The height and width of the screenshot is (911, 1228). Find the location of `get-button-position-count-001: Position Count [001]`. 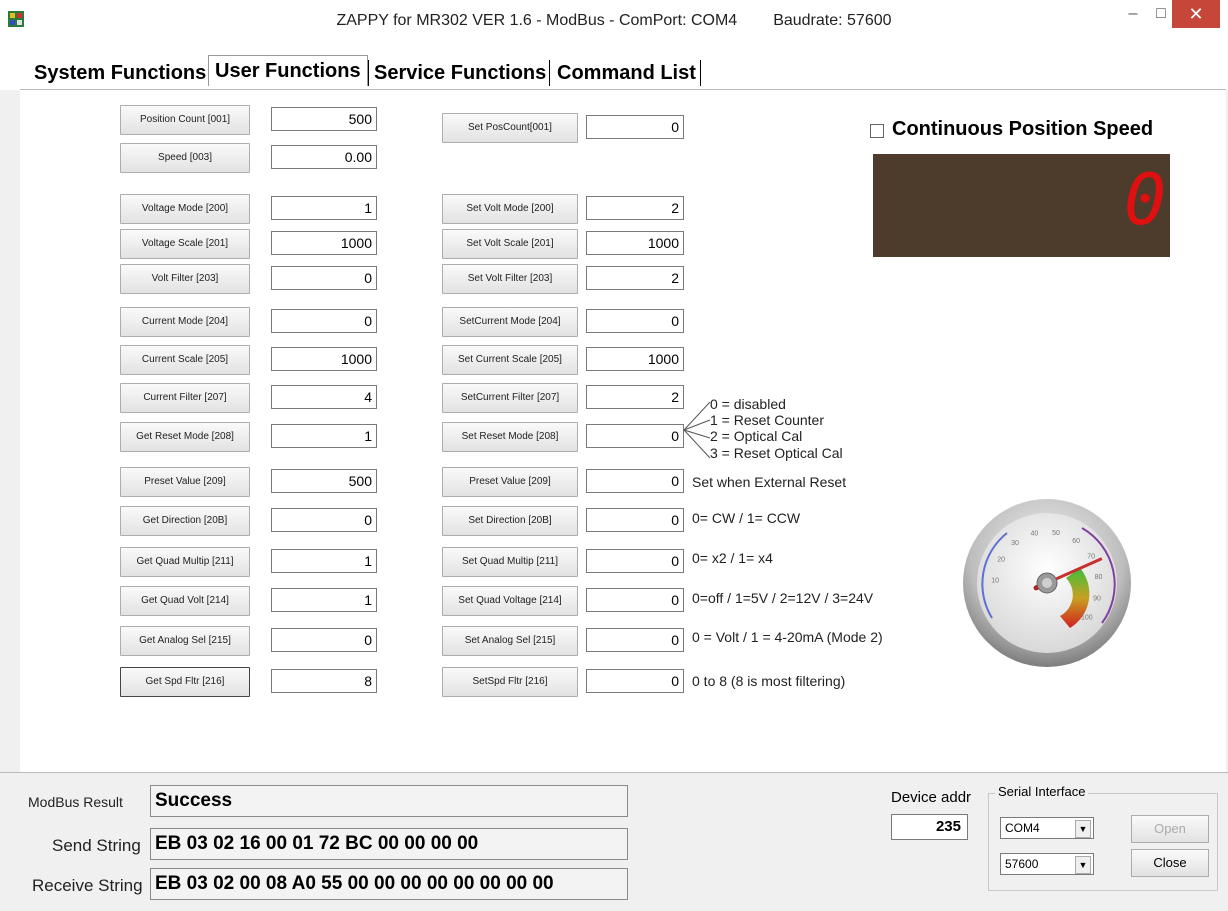

get-button-position-count-001: Position Count [001] is located at coordinates (185, 120).